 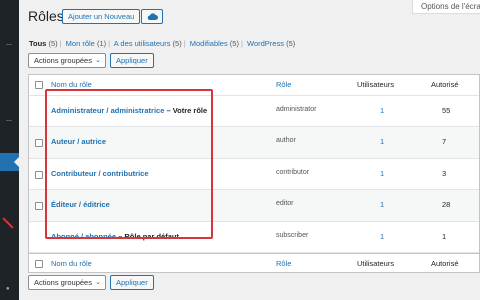 What do you see at coordinates (254, 262) in the screenshot?
I see `table-footer: Nom du rôle Rôle Utilisateurs Autorisé` at bounding box center [254, 262].